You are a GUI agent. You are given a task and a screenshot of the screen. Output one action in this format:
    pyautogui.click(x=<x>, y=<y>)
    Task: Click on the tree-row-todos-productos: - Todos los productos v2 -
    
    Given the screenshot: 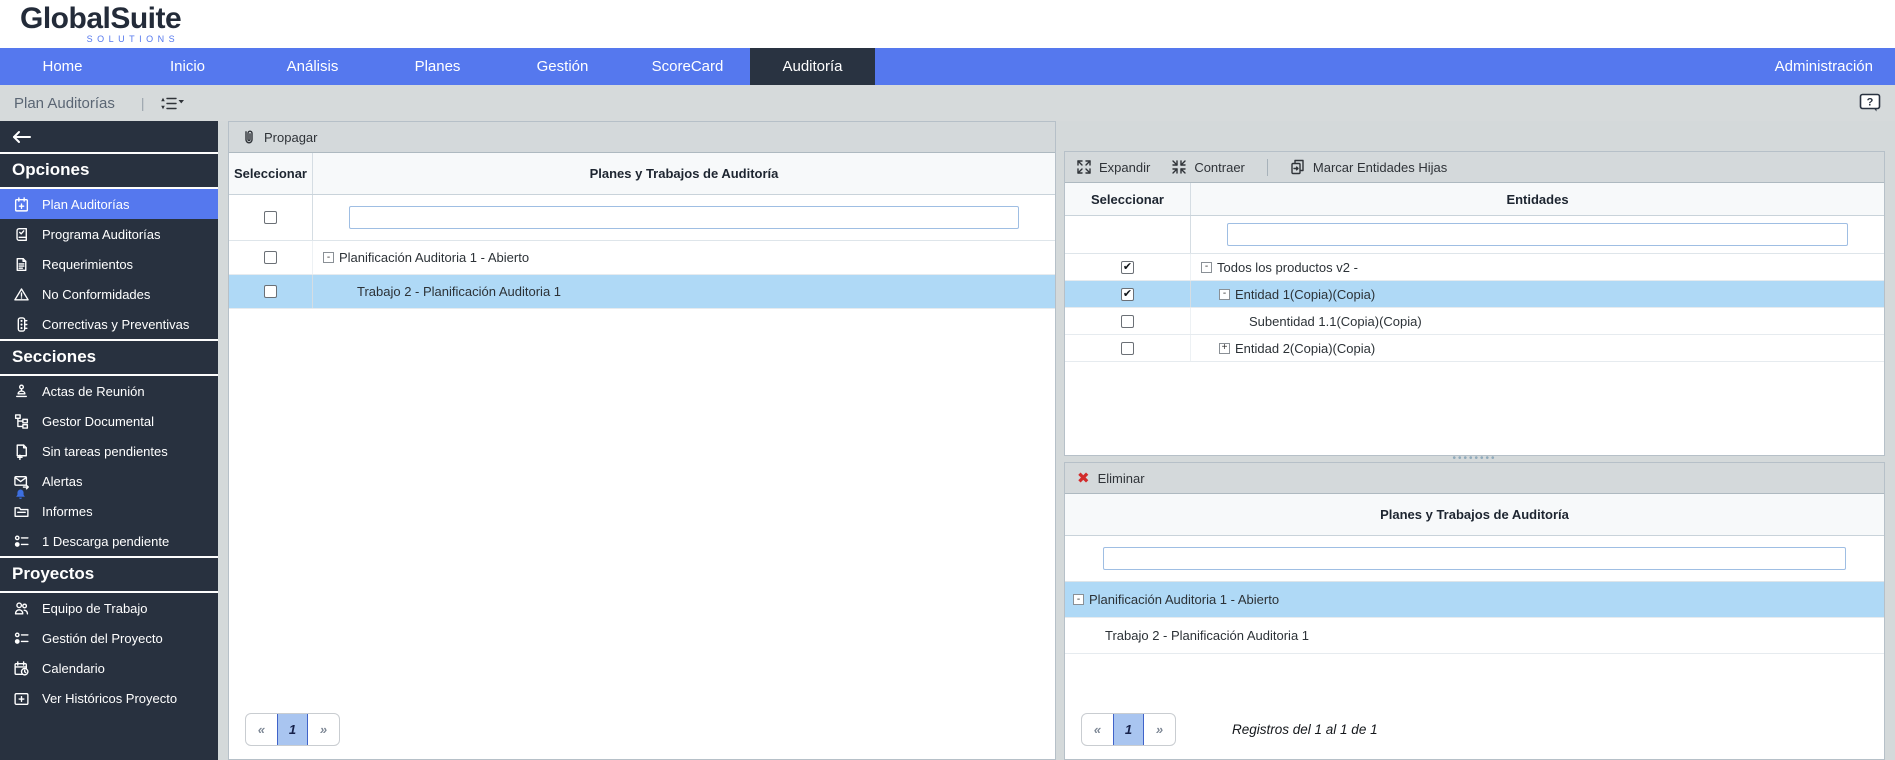 What is the action you would take?
    pyautogui.click(x=1474, y=267)
    